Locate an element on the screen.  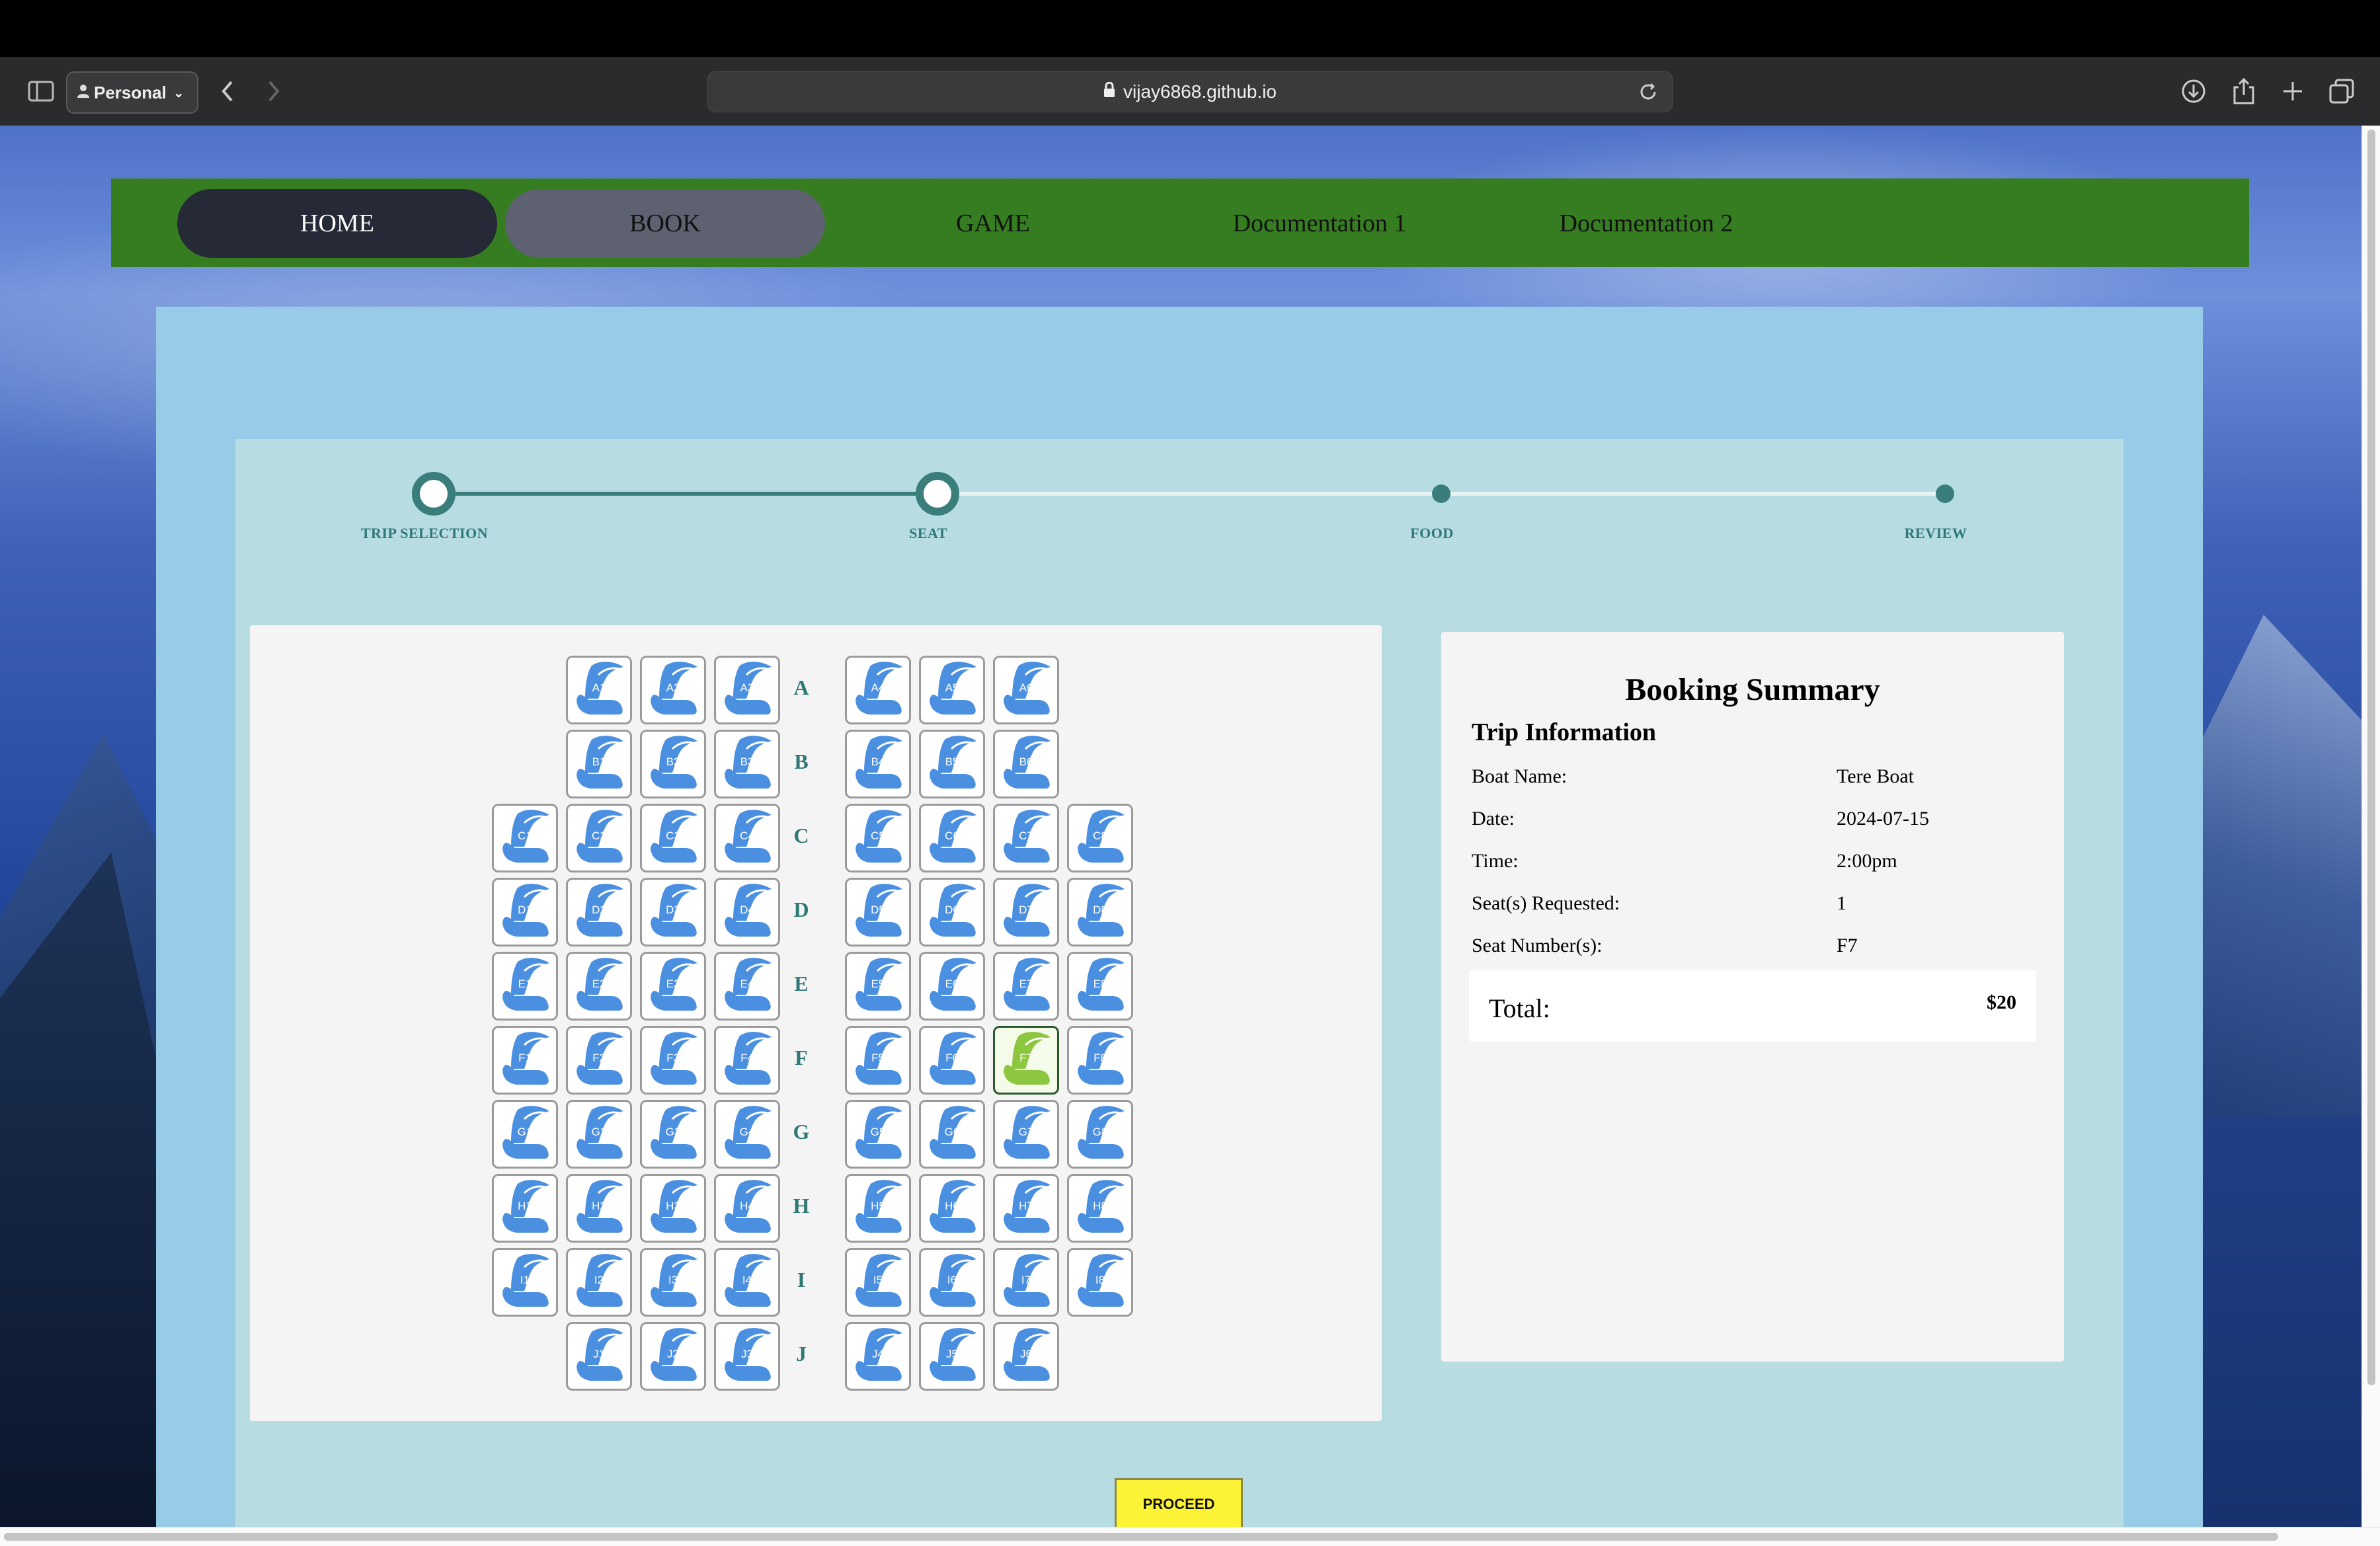
summary-row-label: Date: is located at coordinates (1493, 819).